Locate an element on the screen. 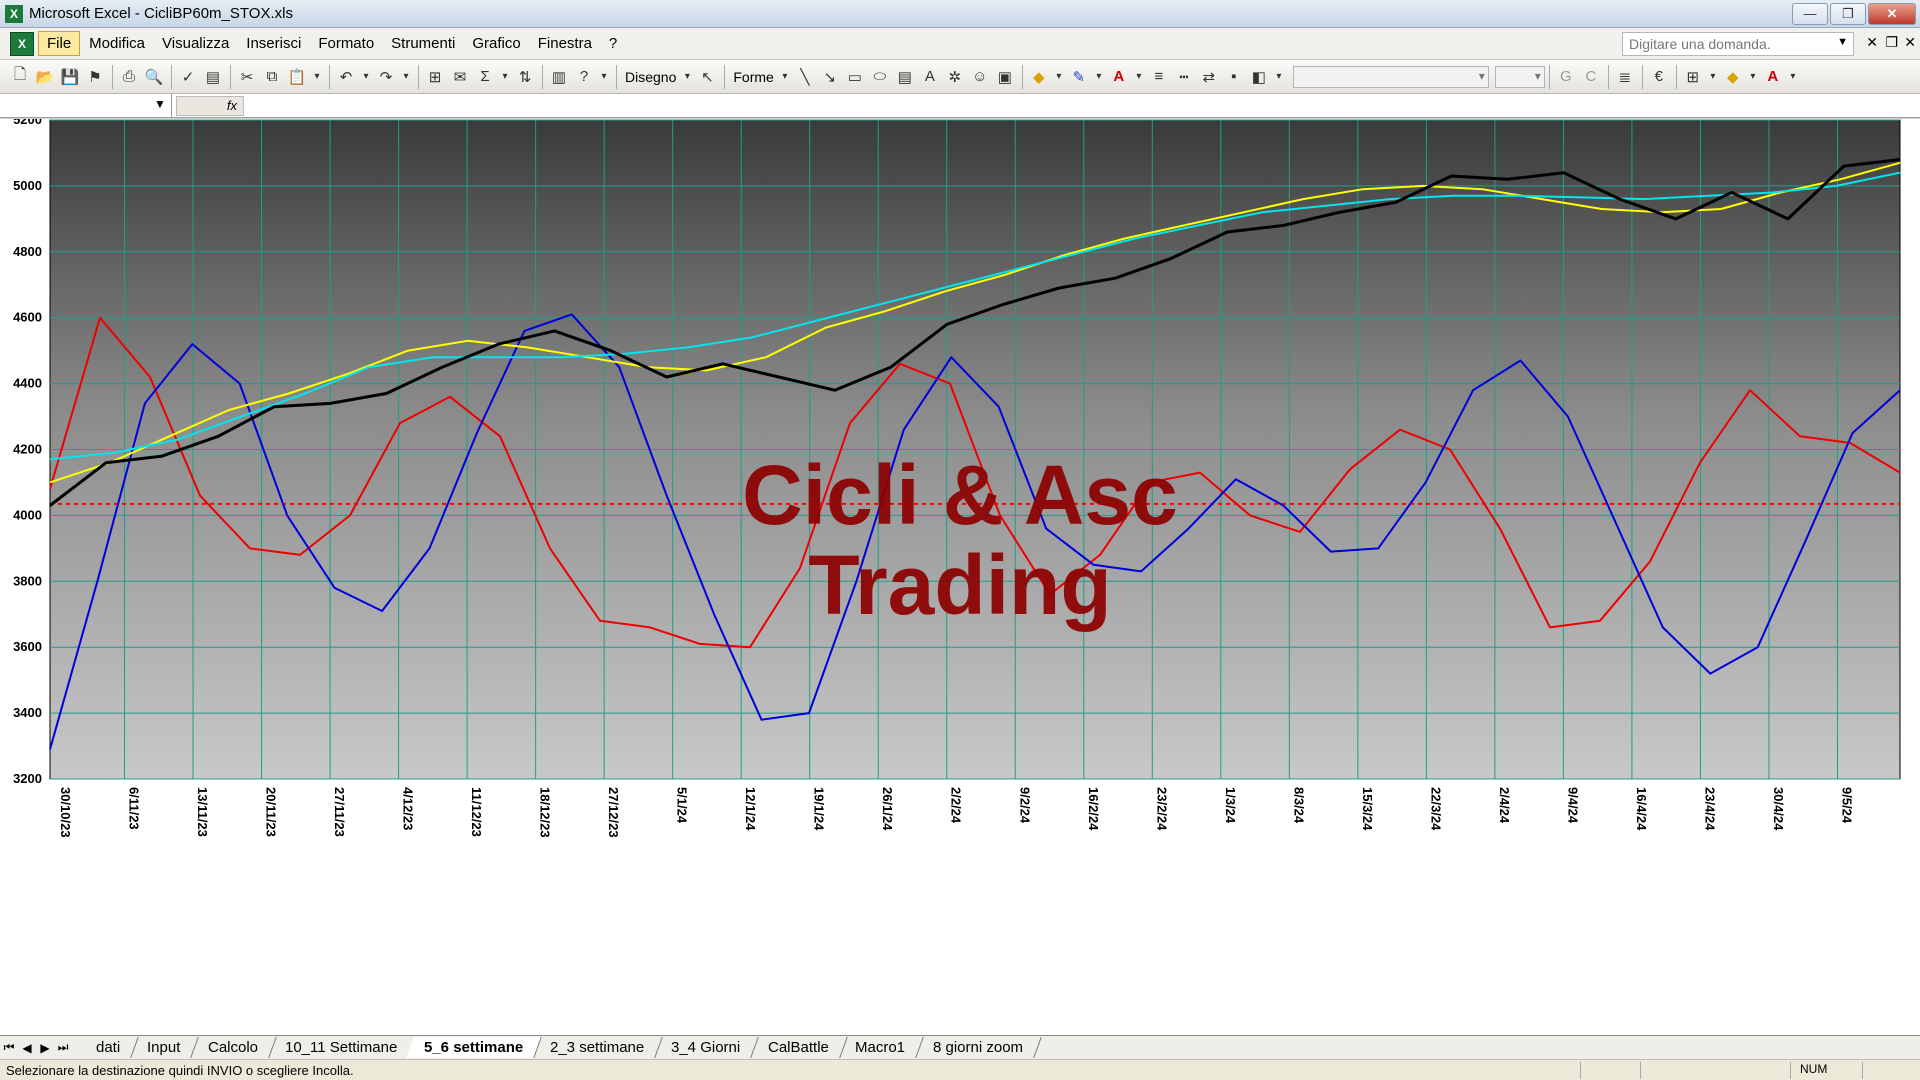 This screenshot has width=1920, height=1080. y-tick-label: 4600 is located at coordinates (27, 317).